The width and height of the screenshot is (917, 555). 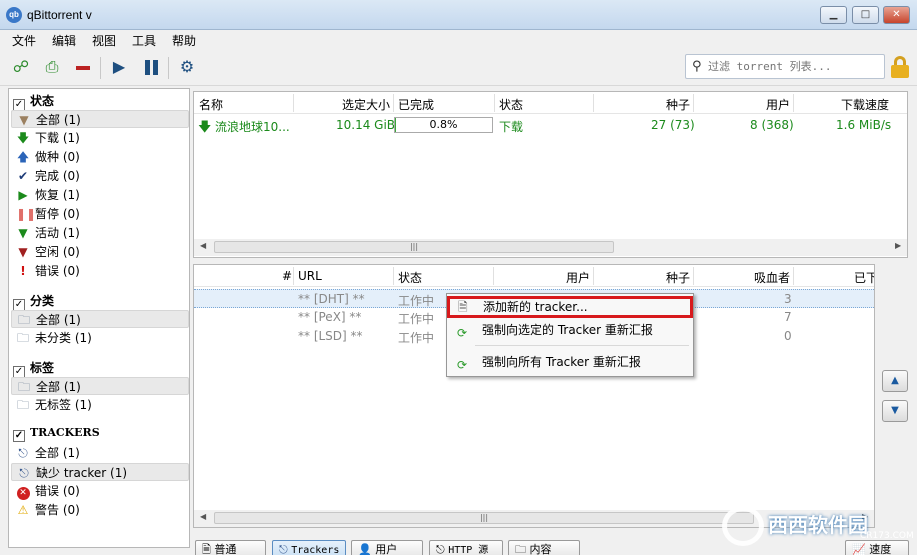 What do you see at coordinates (877, 547) in the screenshot?
I see `tab-speed: 📈 速度` at bounding box center [877, 547].